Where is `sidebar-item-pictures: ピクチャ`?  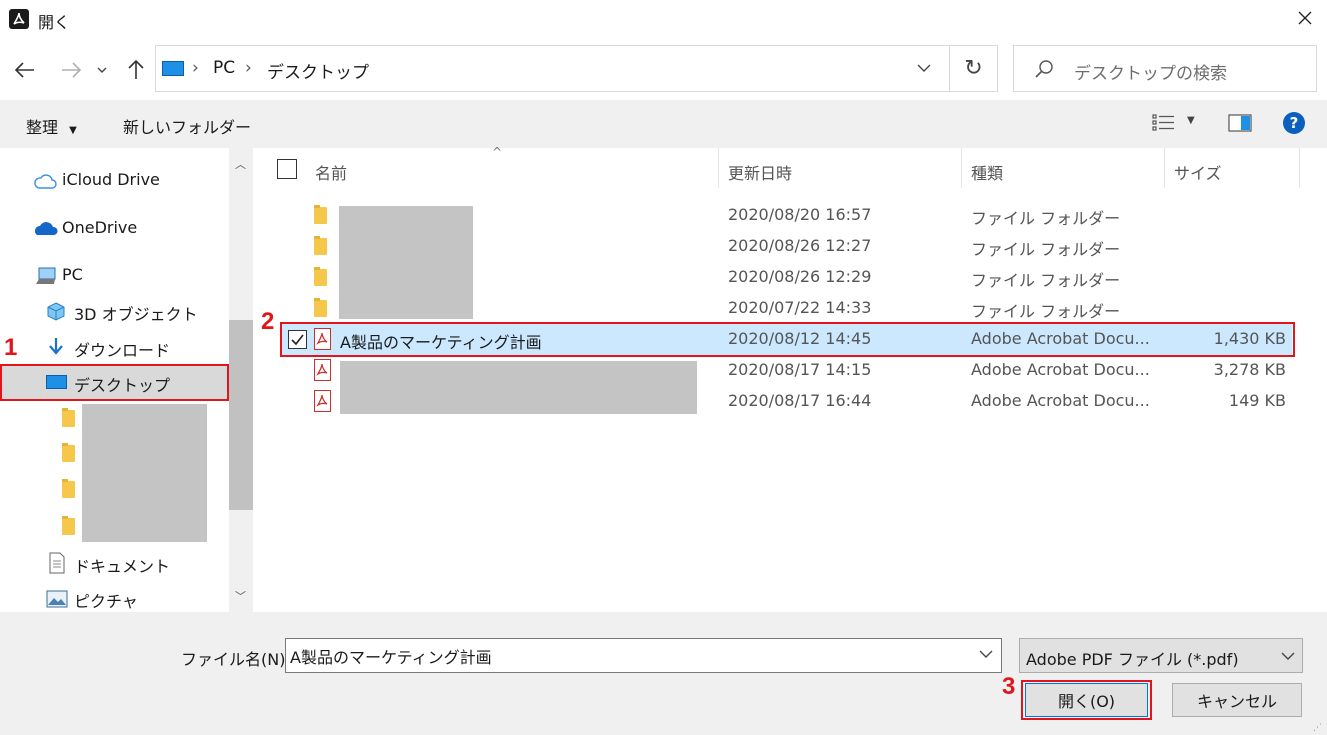
sidebar-item-pictures: ピクチャ is located at coordinates (114, 596).